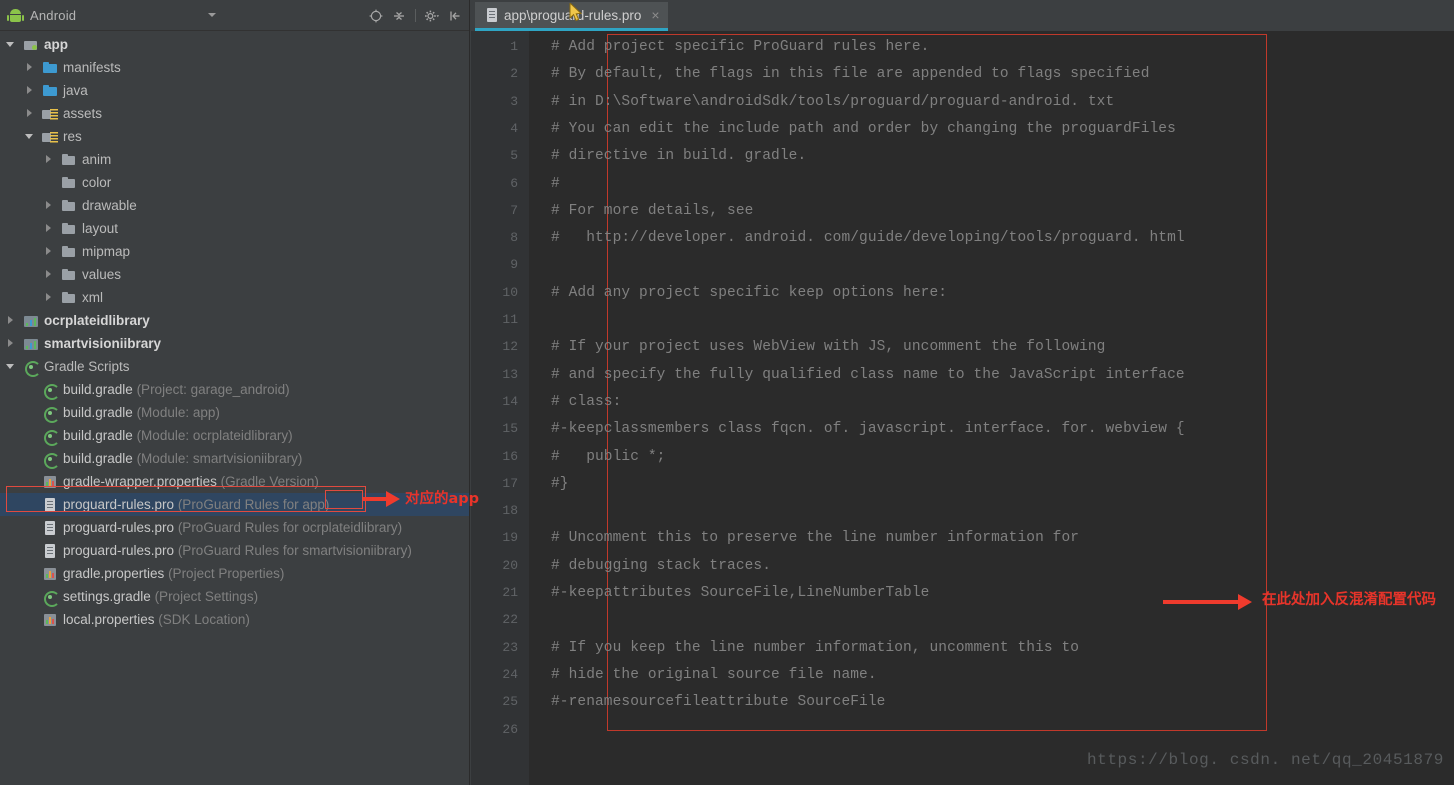  Describe the element at coordinates (393, 499) in the screenshot. I see `annotation-arrow-head-app` at that location.